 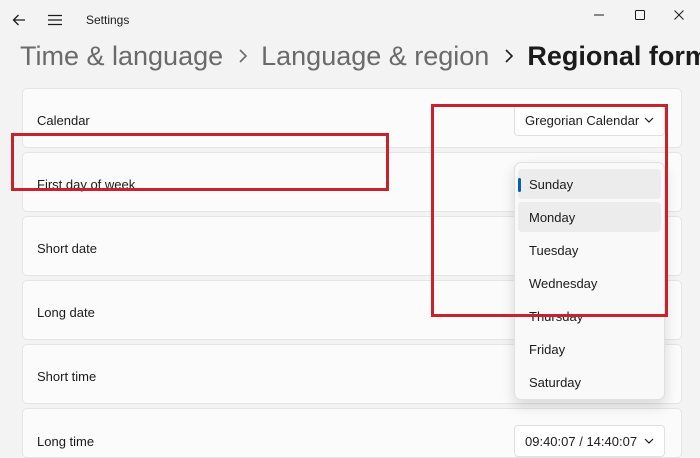 I want to click on back-arrow-icon, so click(x=18, y=20).